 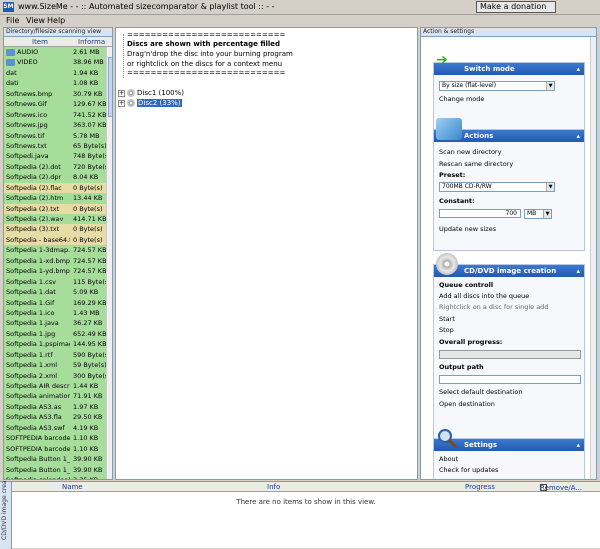 What do you see at coordinates (86, 52) in the screenshot?
I see `file-size: 2.61 MB` at bounding box center [86, 52].